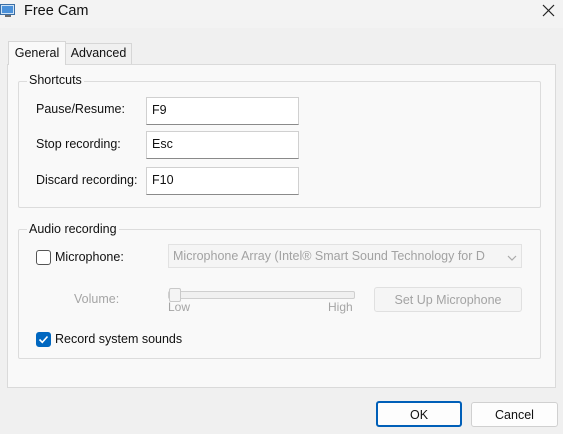 This screenshot has width=563, height=434. I want to click on microphone-checkbox, so click(43, 257).